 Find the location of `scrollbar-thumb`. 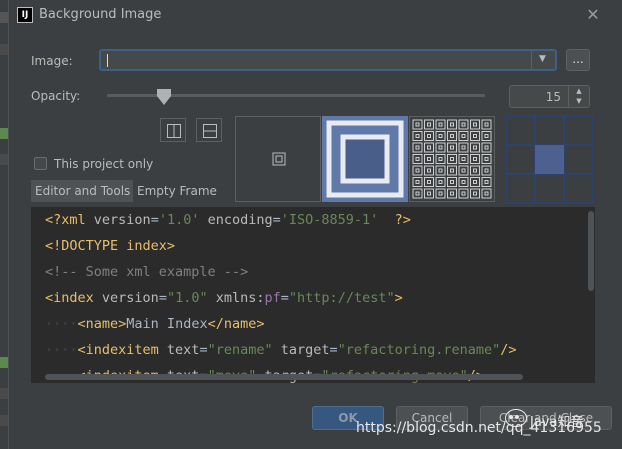

scrollbar-thumb is located at coordinates (591, 251).